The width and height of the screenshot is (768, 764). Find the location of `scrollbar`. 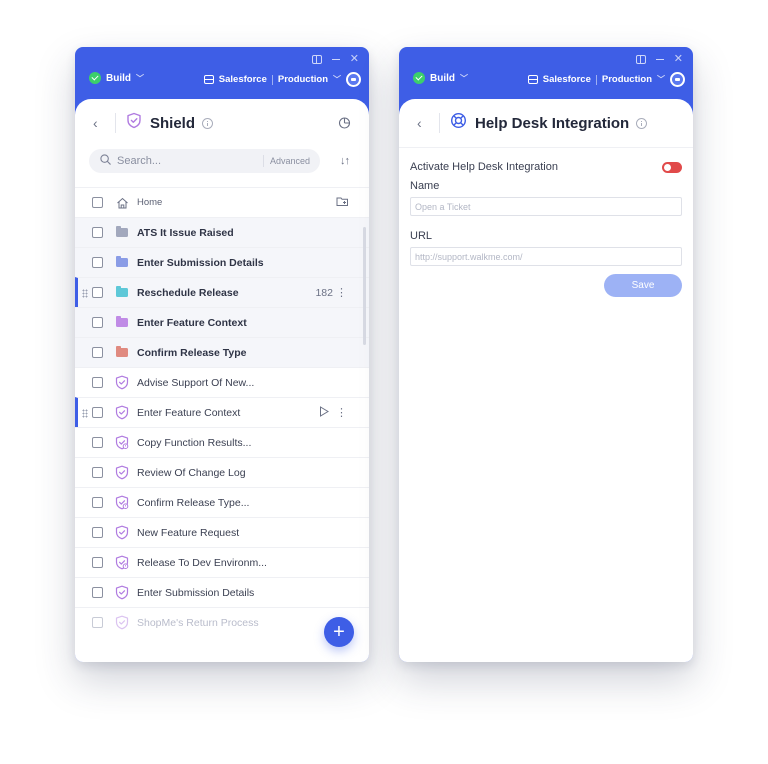

scrollbar is located at coordinates (364, 286).